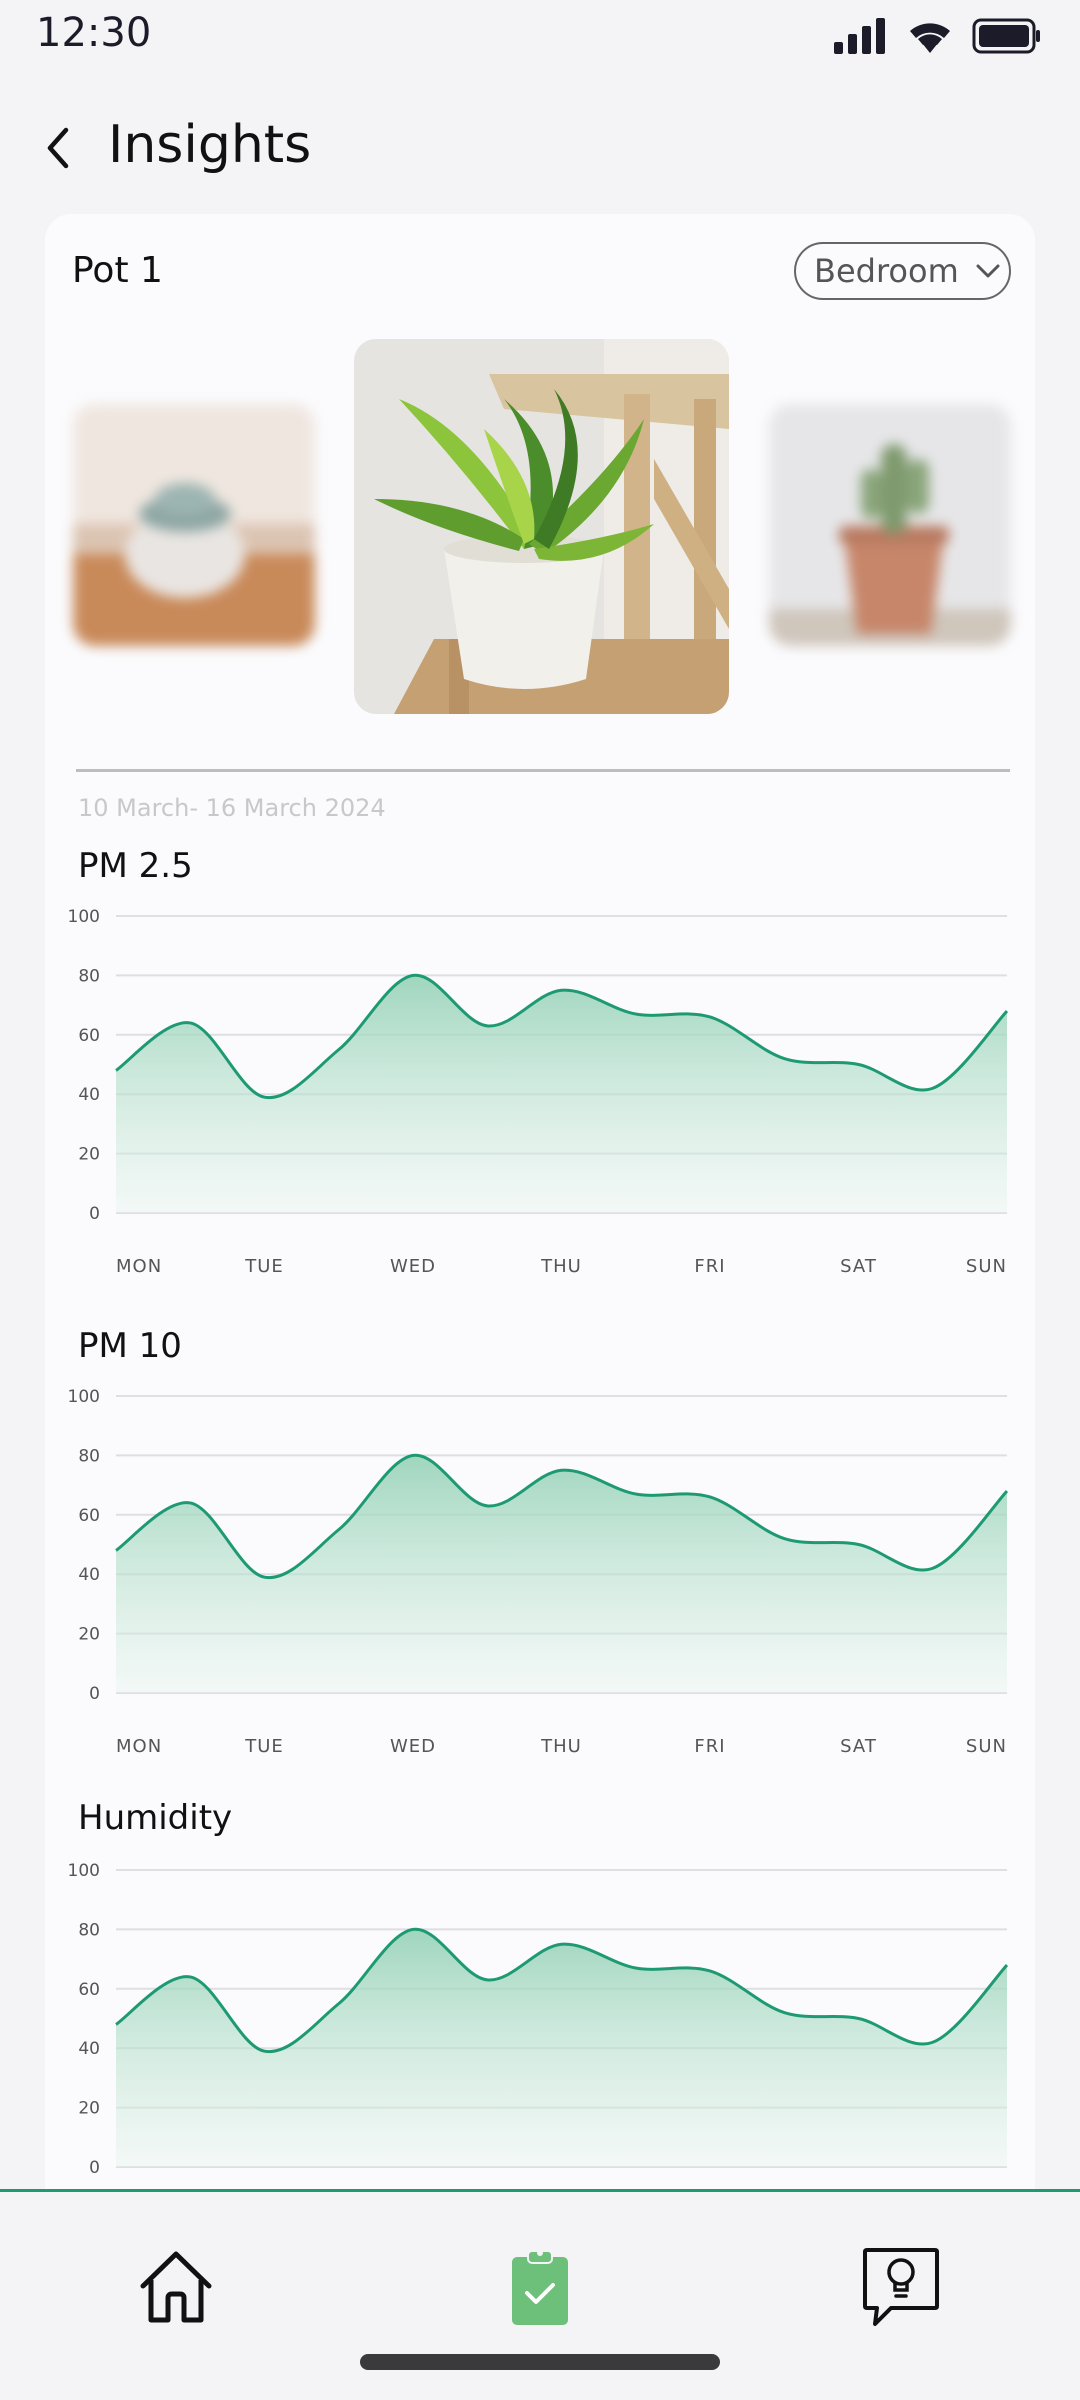 The image size is (1080, 2400). What do you see at coordinates (194, 525) in the screenshot?
I see `plant-image-previous` at bounding box center [194, 525].